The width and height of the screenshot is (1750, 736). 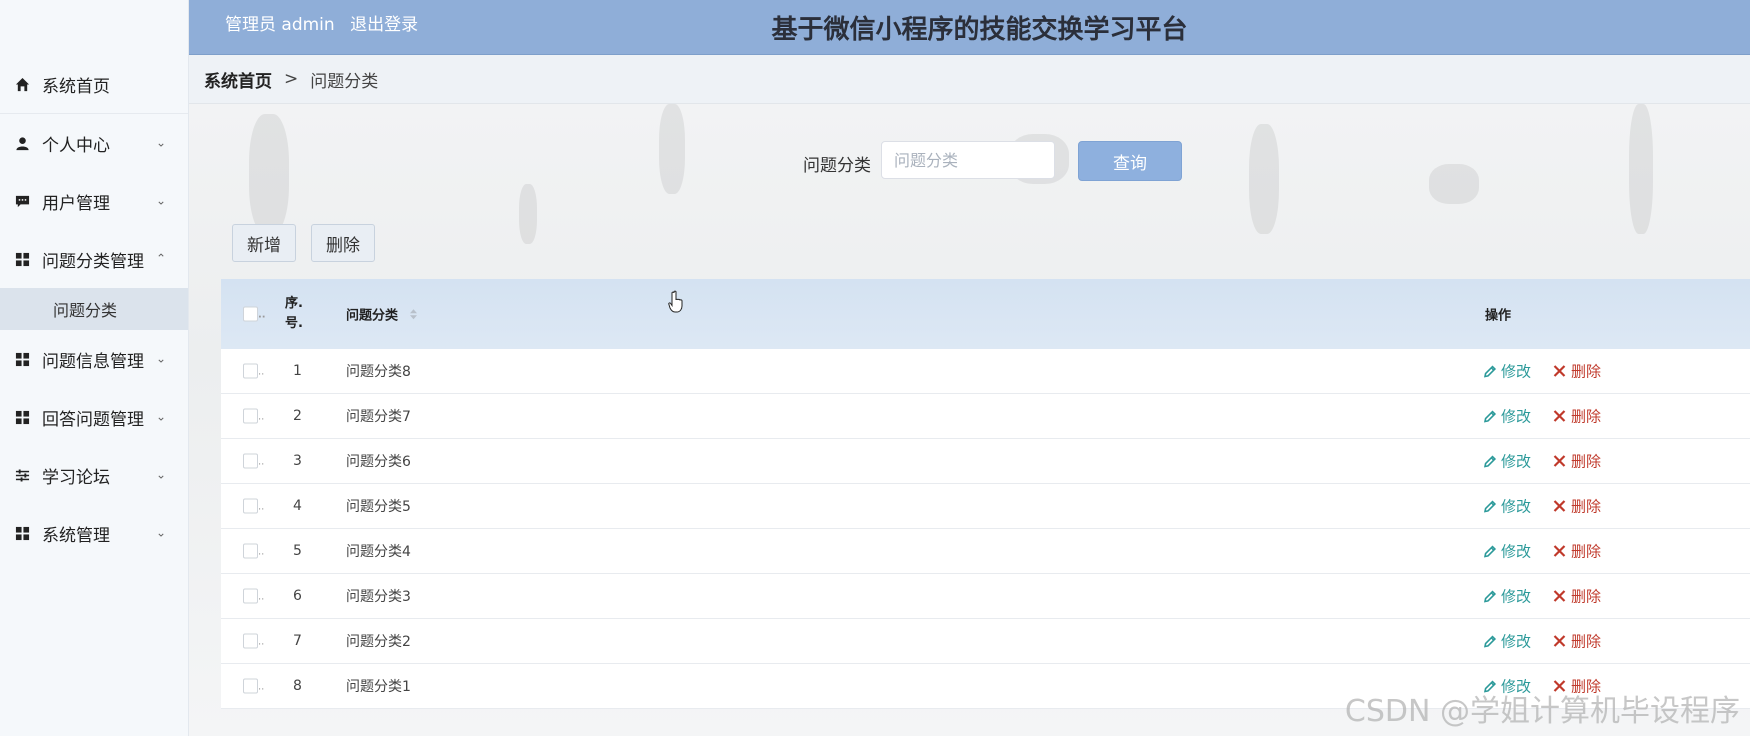 What do you see at coordinates (94, 417) in the screenshot?
I see `sidebar-item-answer-management: 回答问题管理 ⌄` at bounding box center [94, 417].